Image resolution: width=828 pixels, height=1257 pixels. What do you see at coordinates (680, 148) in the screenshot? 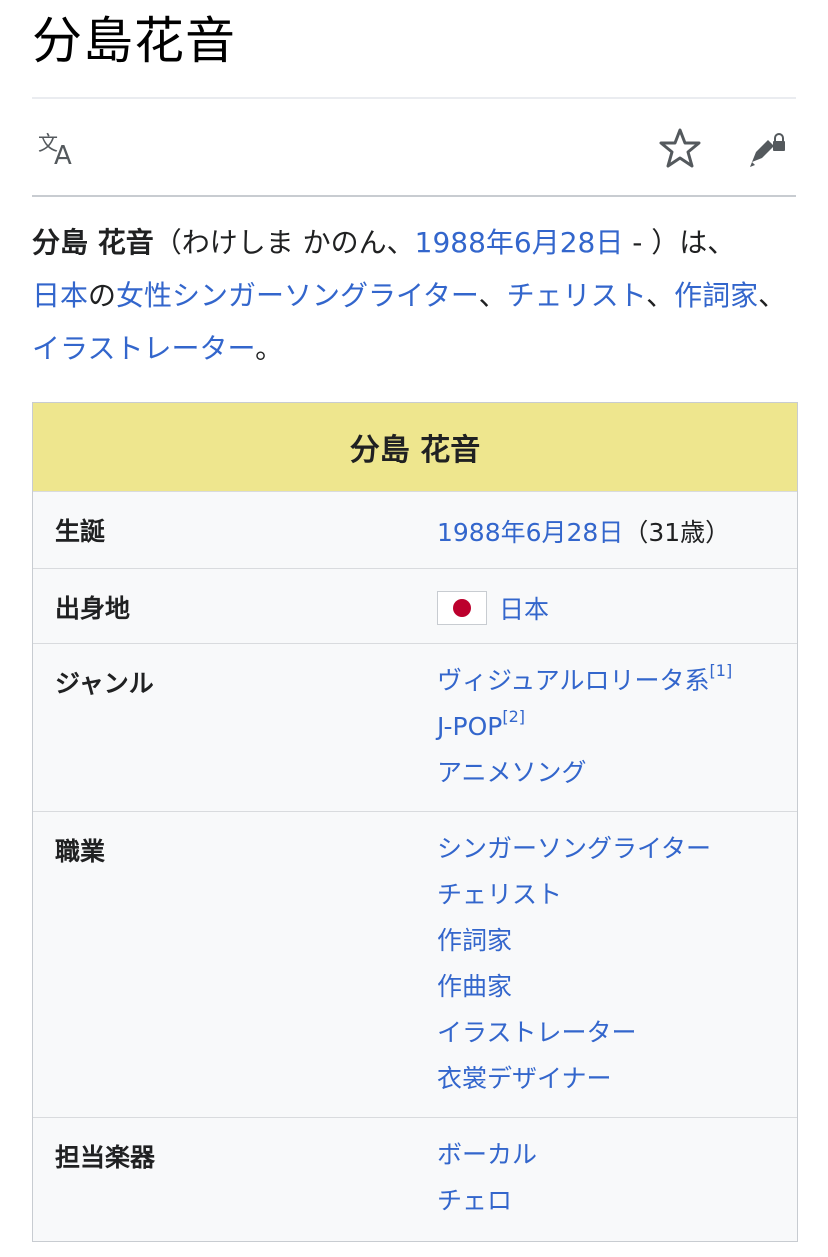
I see `star-icon` at bounding box center [680, 148].